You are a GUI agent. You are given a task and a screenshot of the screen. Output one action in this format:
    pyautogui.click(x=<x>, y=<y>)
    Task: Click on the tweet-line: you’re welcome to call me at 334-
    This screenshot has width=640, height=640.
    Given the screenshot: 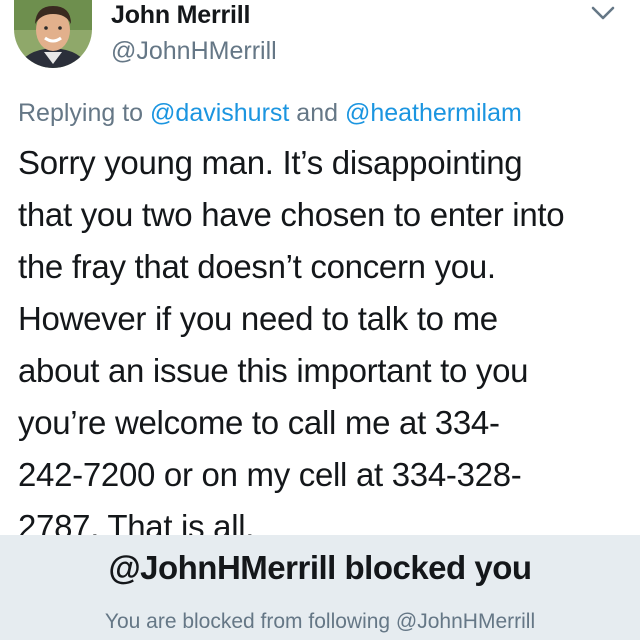 What is the action you would take?
    pyautogui.click(x=259, y=422)
    